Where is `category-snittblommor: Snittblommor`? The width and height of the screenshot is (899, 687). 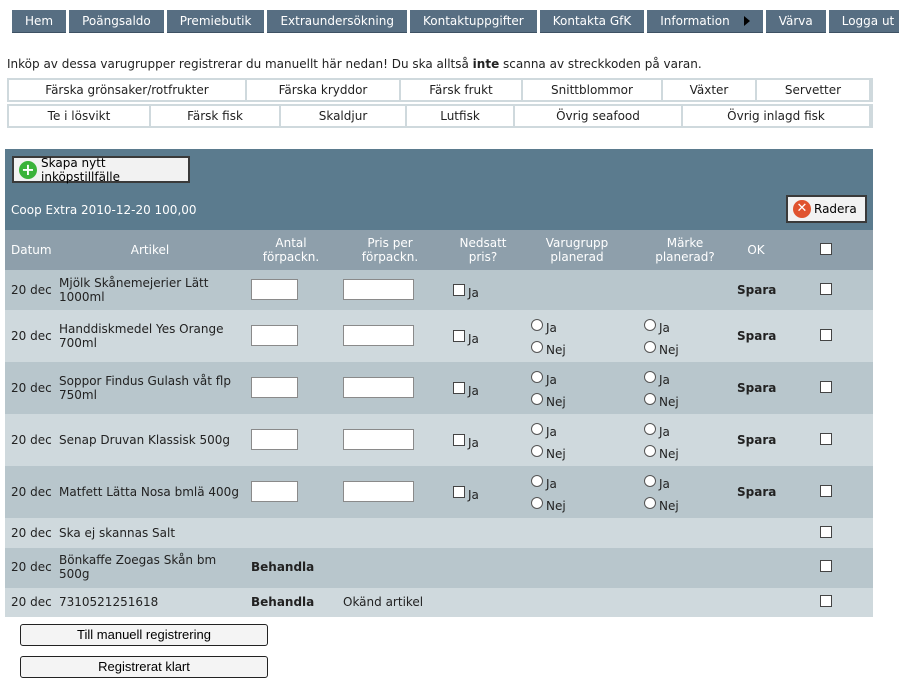 category-snittblommor: Snittblommor is located at coordinates (592, 90).